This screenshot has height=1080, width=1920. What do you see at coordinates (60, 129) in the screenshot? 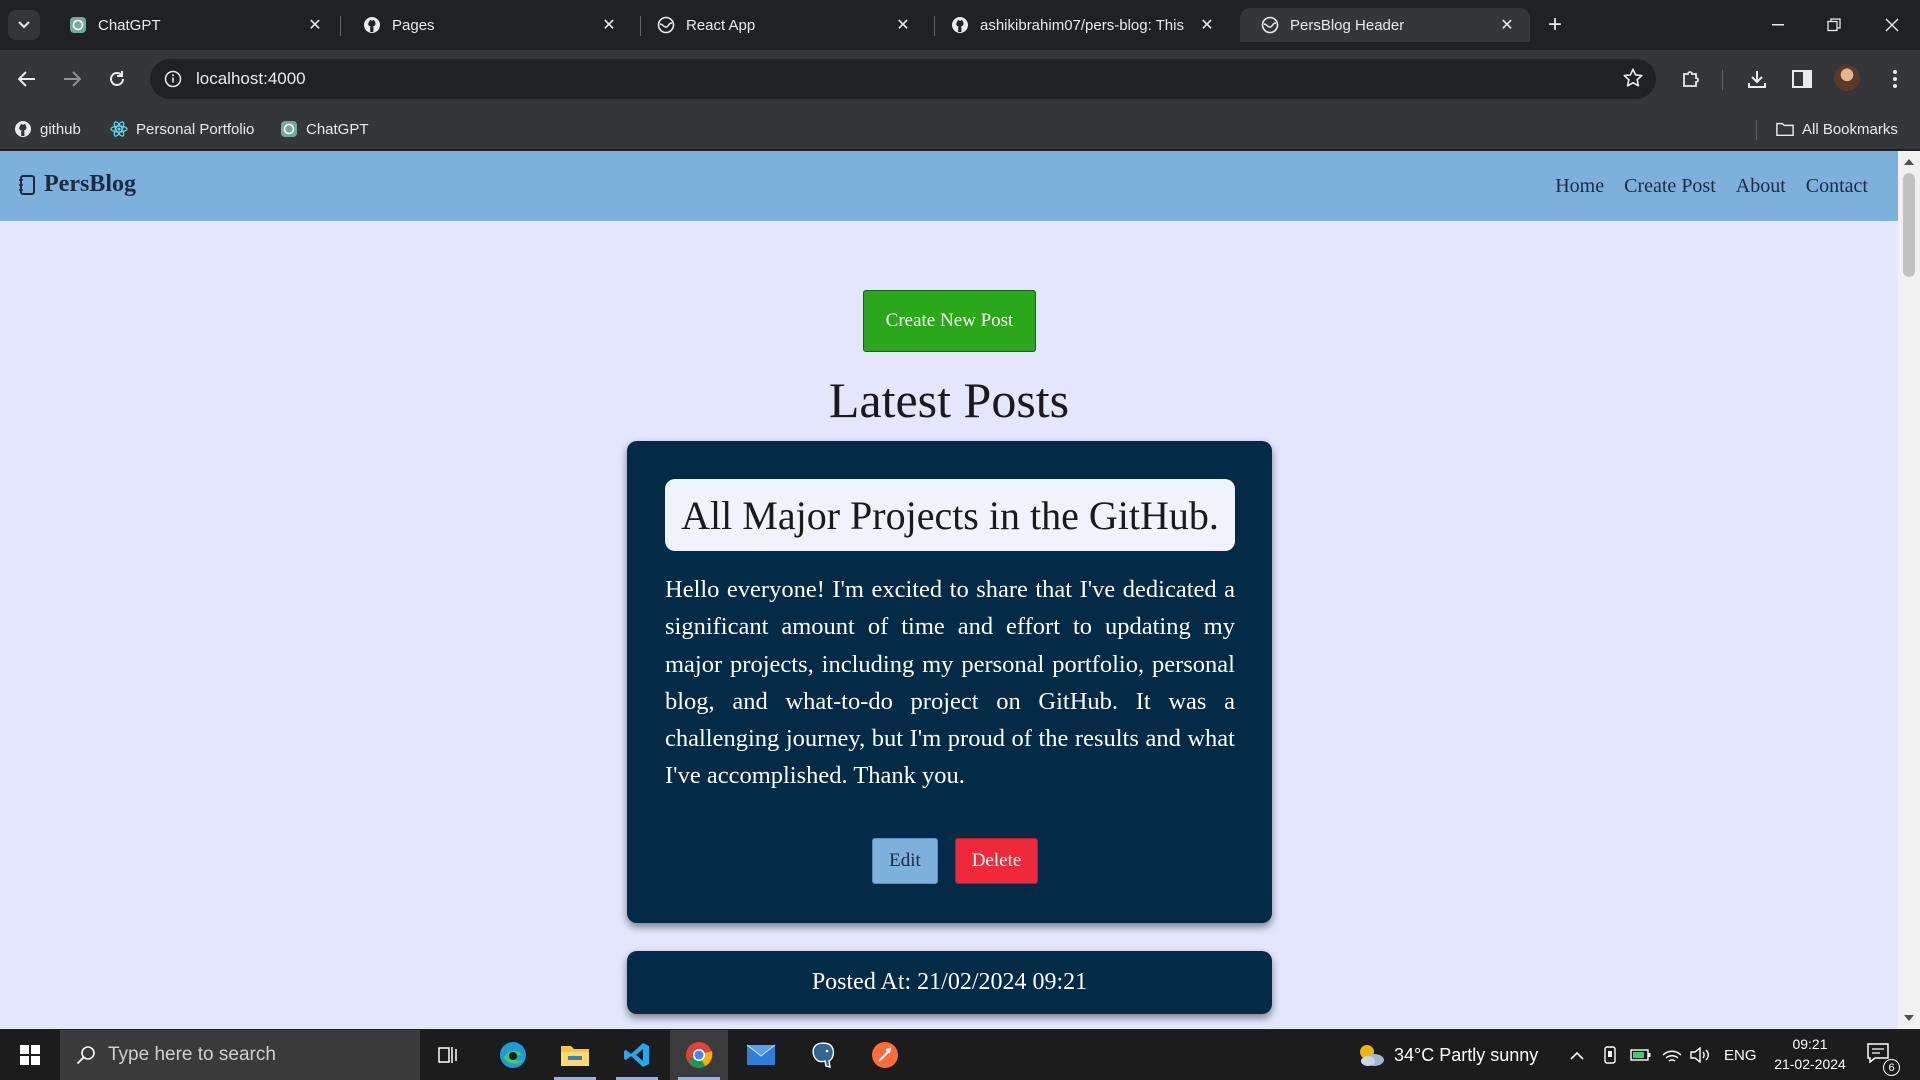
I see `bookmark-label: github` at bounding box center [60, 129].